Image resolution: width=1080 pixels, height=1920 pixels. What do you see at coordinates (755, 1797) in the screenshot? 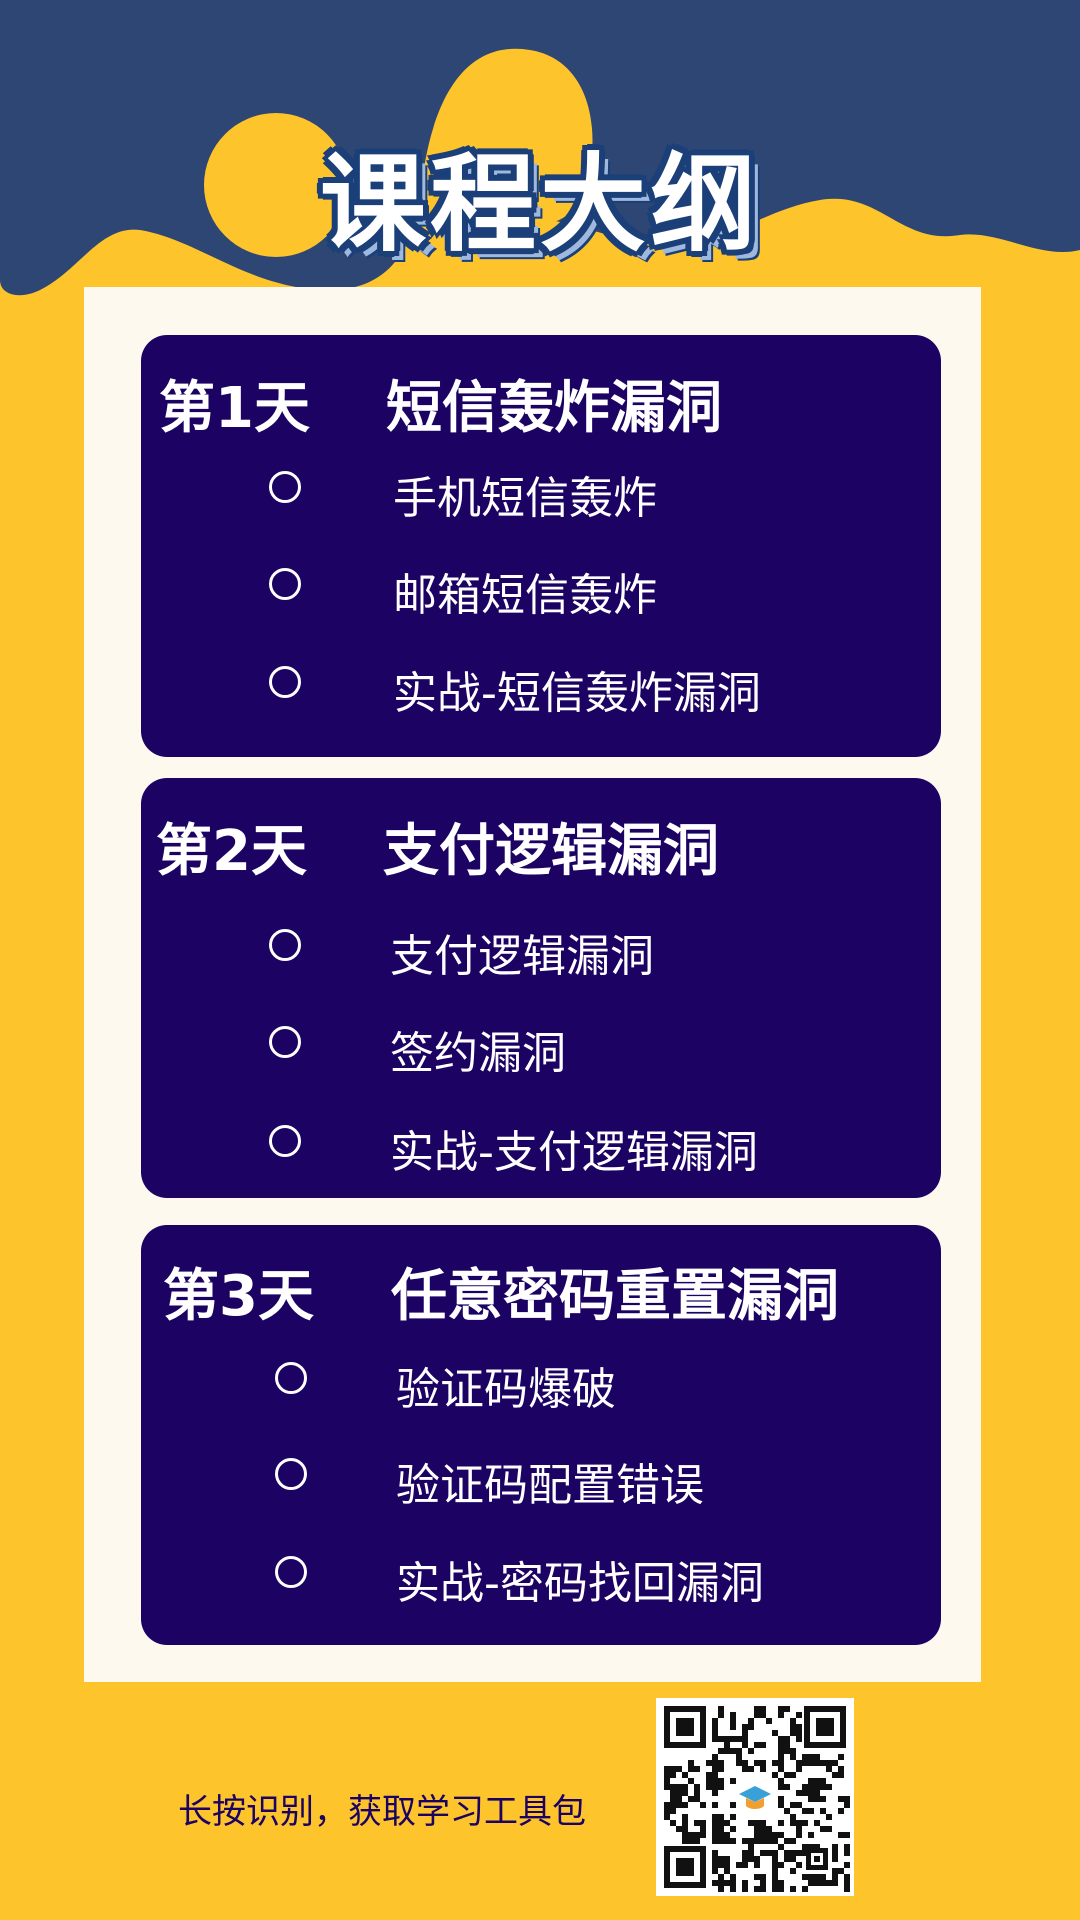
I see `qr-code-icon` at bounding box center [755, 1797].